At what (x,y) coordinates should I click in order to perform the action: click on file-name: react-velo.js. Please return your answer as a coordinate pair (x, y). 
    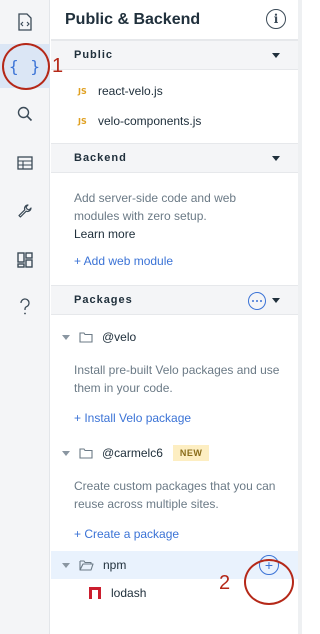
    Looking at the image, I should click on (130, 91).